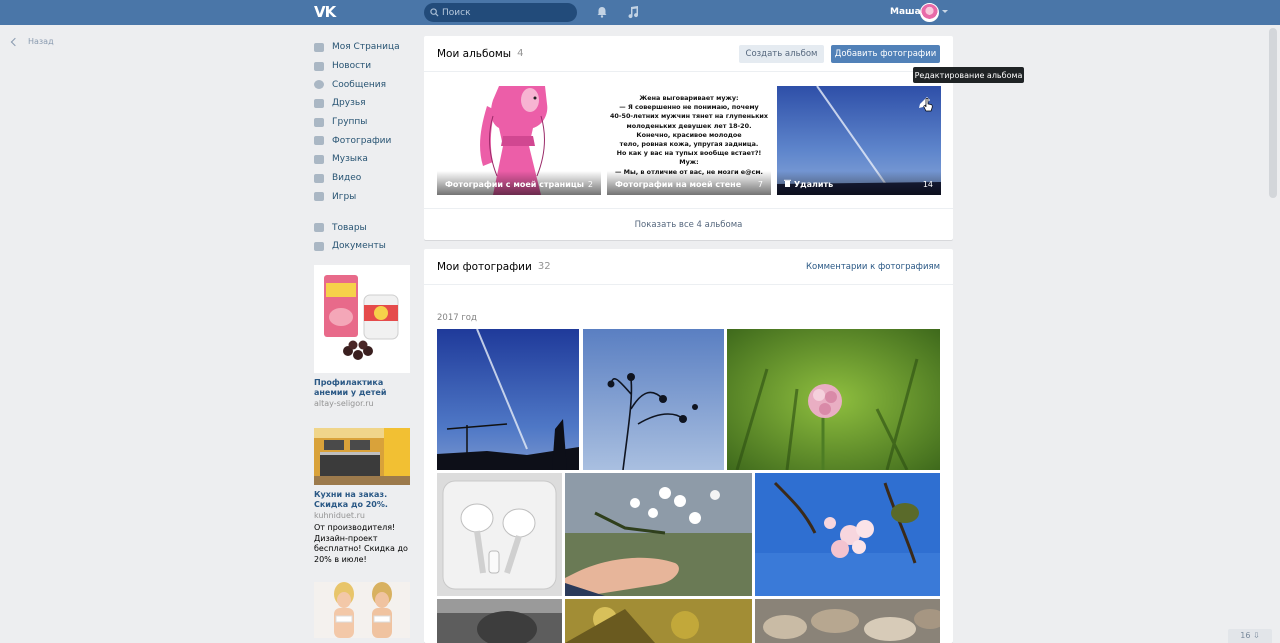 This screenshot has width=1280, height=643. I want to click on menu-item-label: Видео, so click(347, 178).